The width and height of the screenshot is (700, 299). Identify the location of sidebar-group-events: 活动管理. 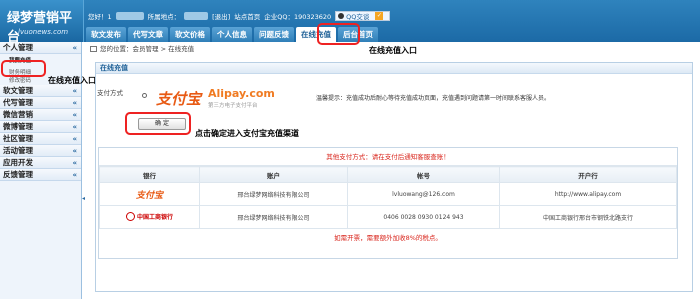
(40, 151).